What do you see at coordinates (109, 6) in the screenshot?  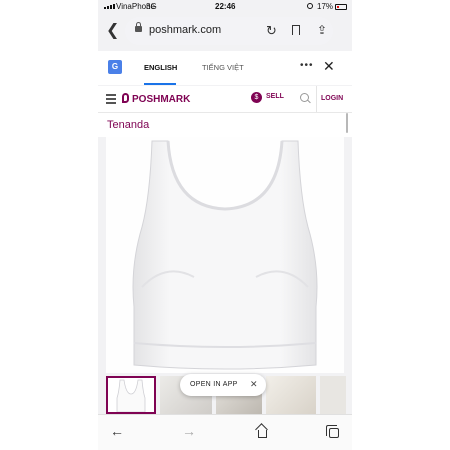 I see `signal-icon` at bounding box center [109, 6].